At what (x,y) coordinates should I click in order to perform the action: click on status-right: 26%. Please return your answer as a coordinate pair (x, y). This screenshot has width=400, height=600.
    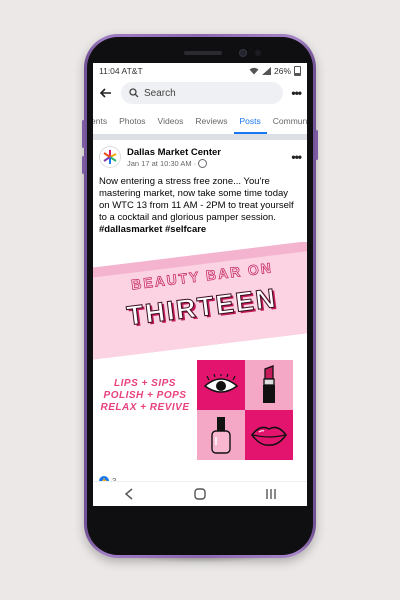
    Looking at the image, I should click on (275, 70).